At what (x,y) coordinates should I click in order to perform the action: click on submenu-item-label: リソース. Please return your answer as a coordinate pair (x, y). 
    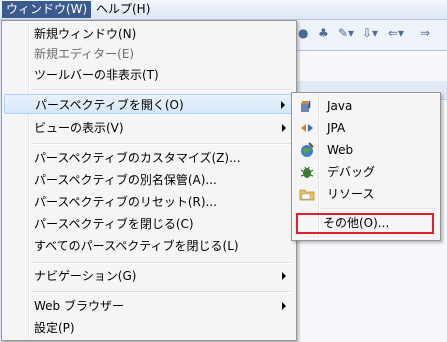
    Looking at the image, I should click on (351, 194).